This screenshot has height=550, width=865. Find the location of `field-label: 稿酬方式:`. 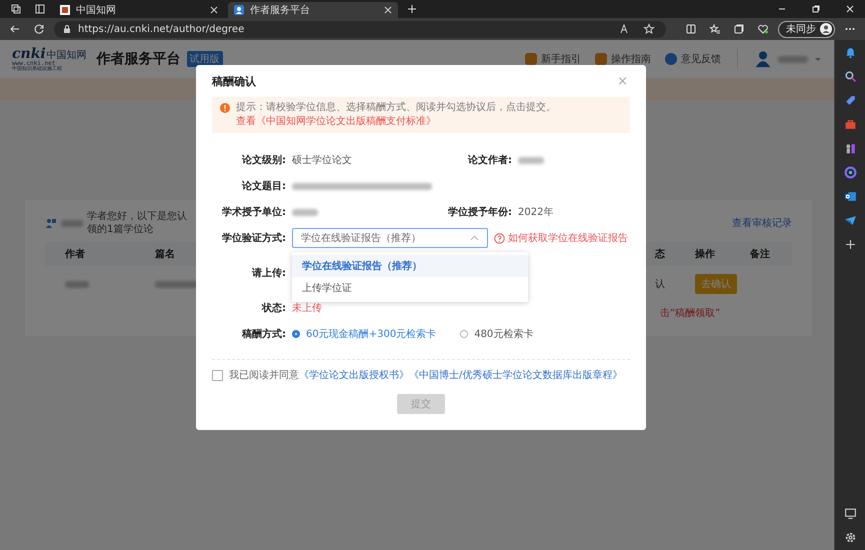

field-label: 稿酬方式: is located at coordinates (263, 334).